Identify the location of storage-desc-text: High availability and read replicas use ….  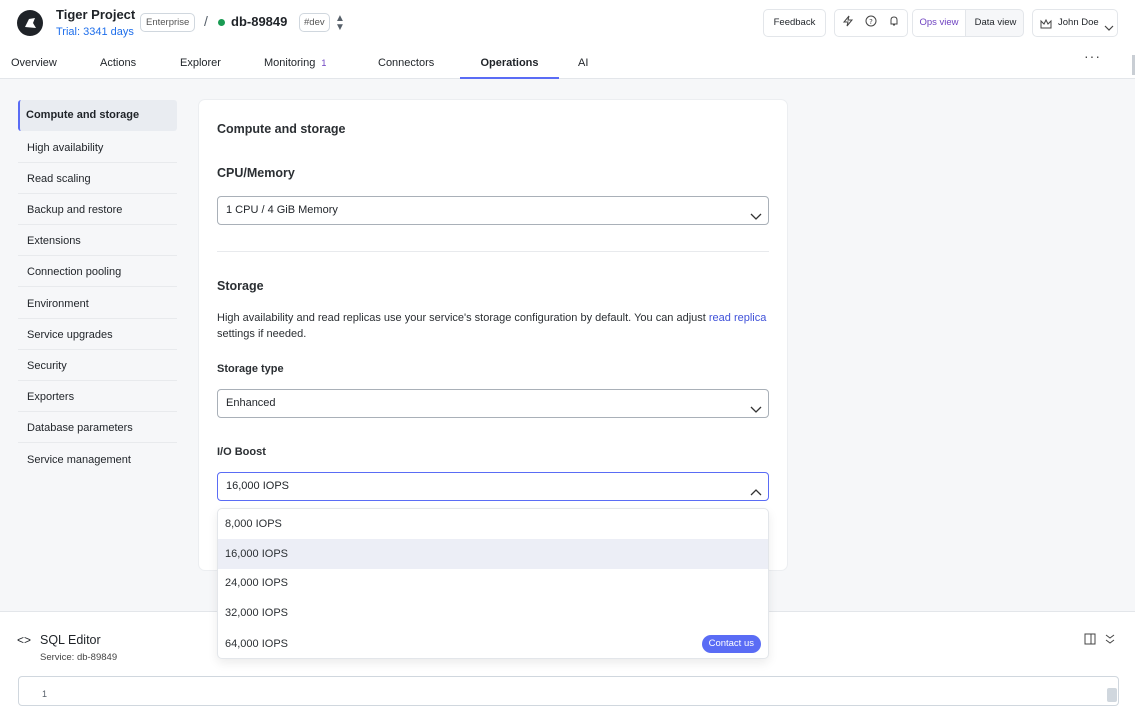
(463, 318).